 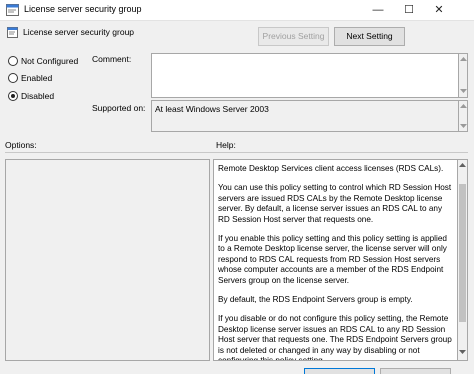 I want to click on title-bar: License server security group — ☐ ✕, so click(x=237, y=10).